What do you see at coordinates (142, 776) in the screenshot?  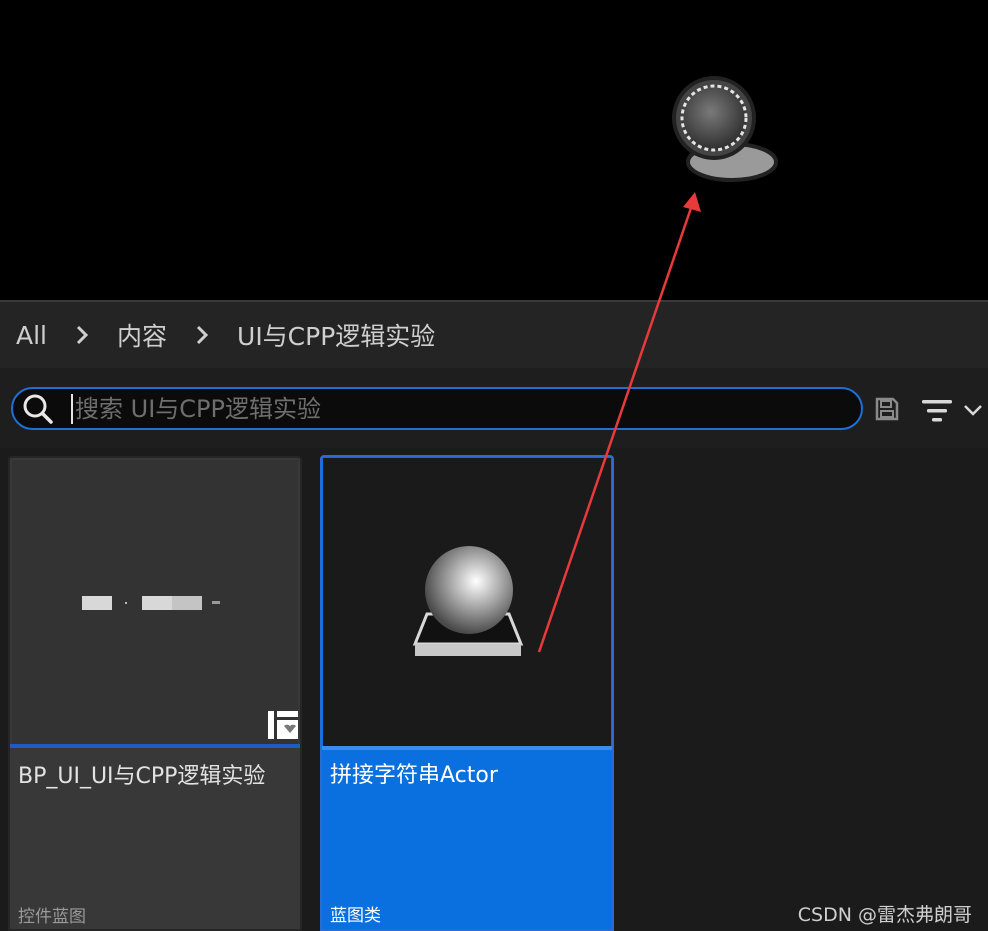 I see `asset-name: BP_UI_UI与CPP逻辑实验` at bounding box center [142, 776].